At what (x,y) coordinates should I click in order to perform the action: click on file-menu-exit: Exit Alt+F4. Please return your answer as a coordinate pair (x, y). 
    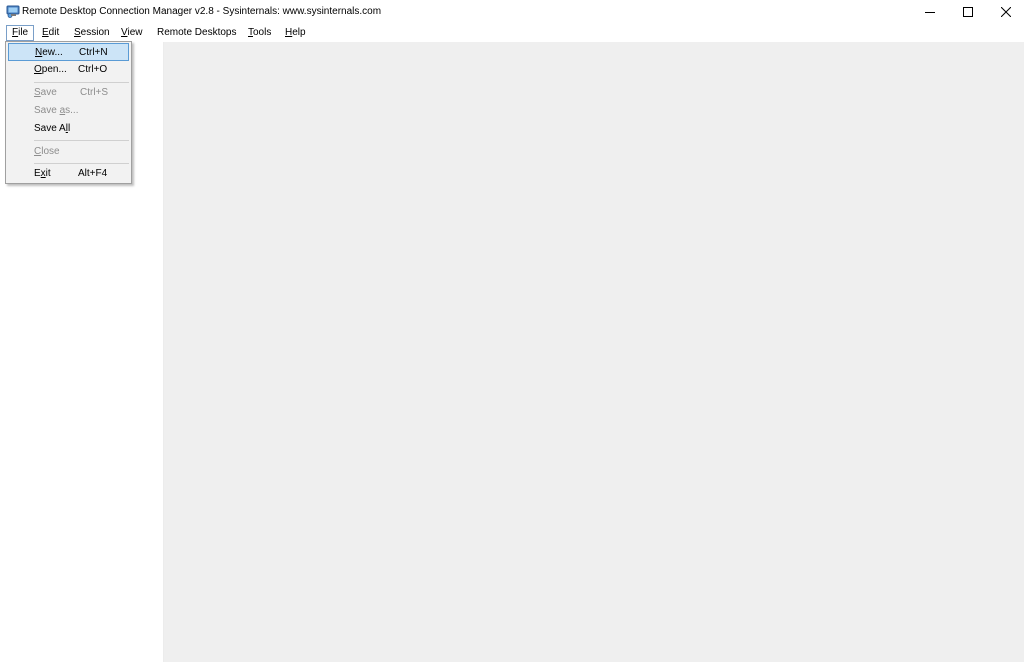
    Looking at the image, I should click on (68, 174).